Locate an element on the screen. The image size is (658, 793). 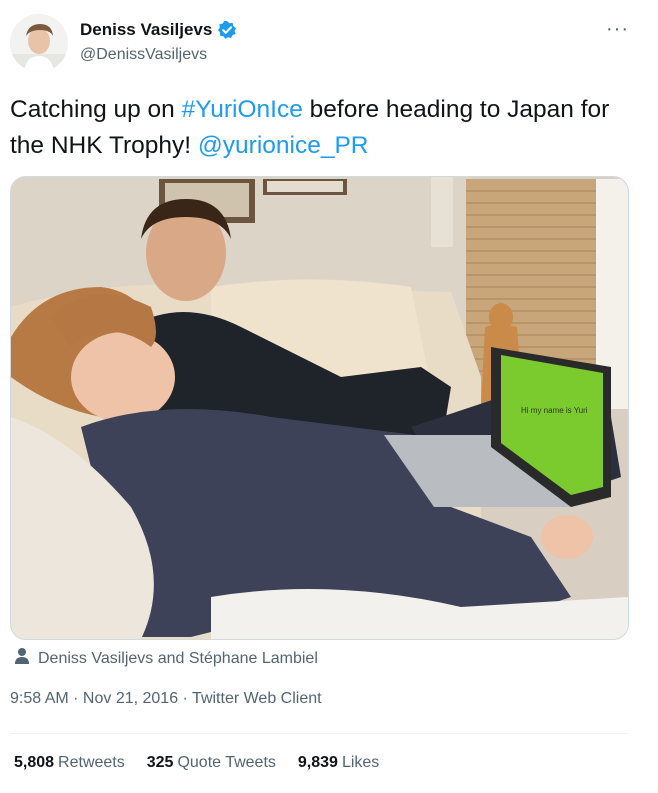
retweets-count: 5,808 is located at coordinates (34, 762).